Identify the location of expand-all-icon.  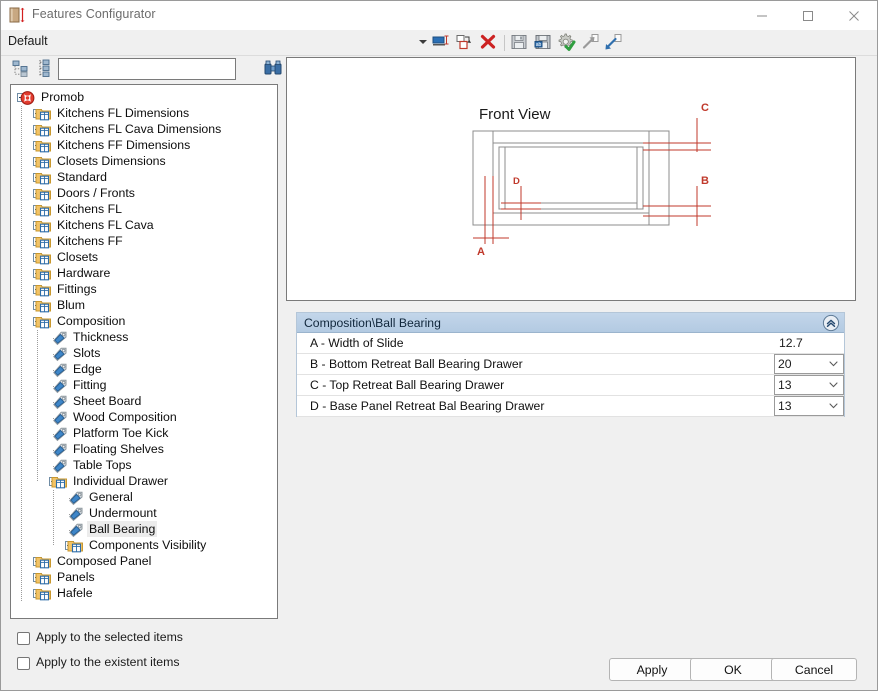
(46, 69).